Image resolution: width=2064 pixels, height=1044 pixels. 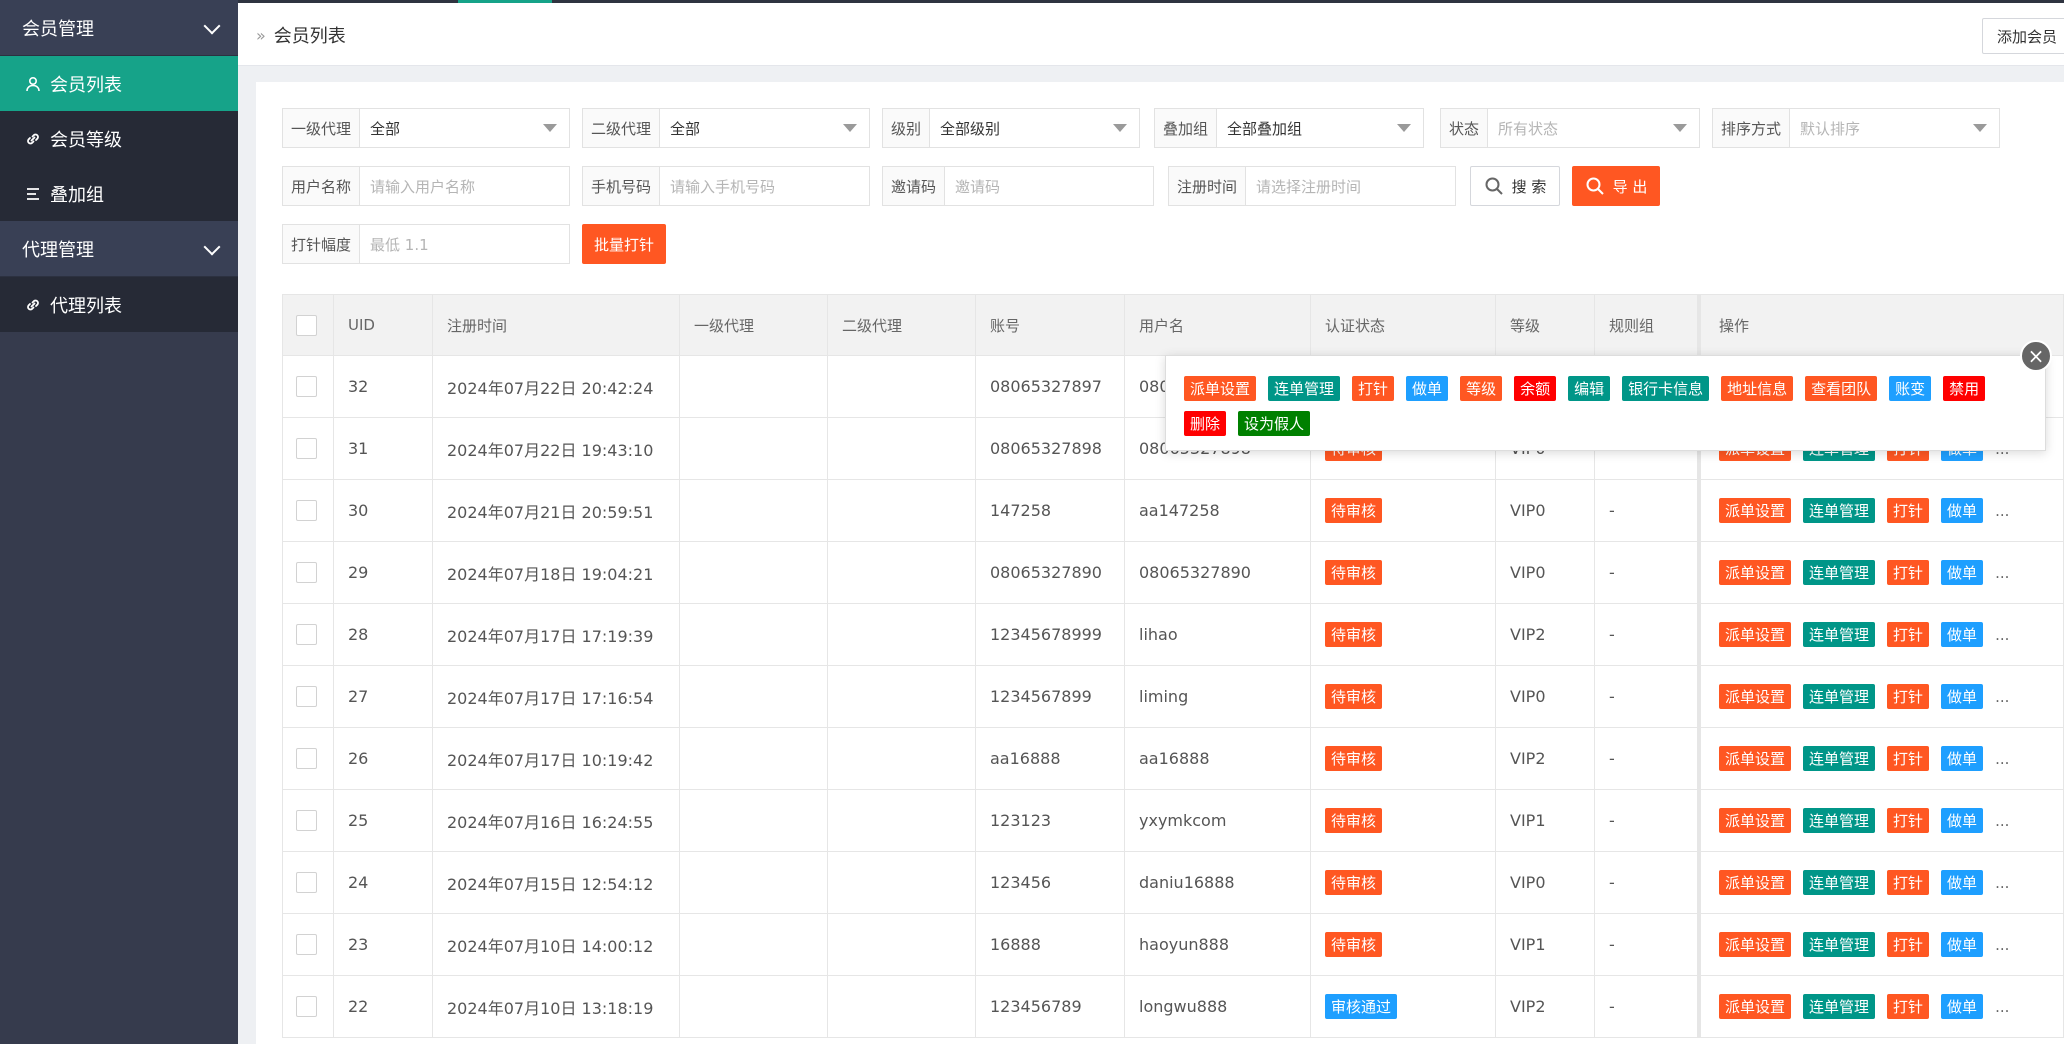 I want to click on agent2-select: 二级代理 全部, so click(x=726, y=128).